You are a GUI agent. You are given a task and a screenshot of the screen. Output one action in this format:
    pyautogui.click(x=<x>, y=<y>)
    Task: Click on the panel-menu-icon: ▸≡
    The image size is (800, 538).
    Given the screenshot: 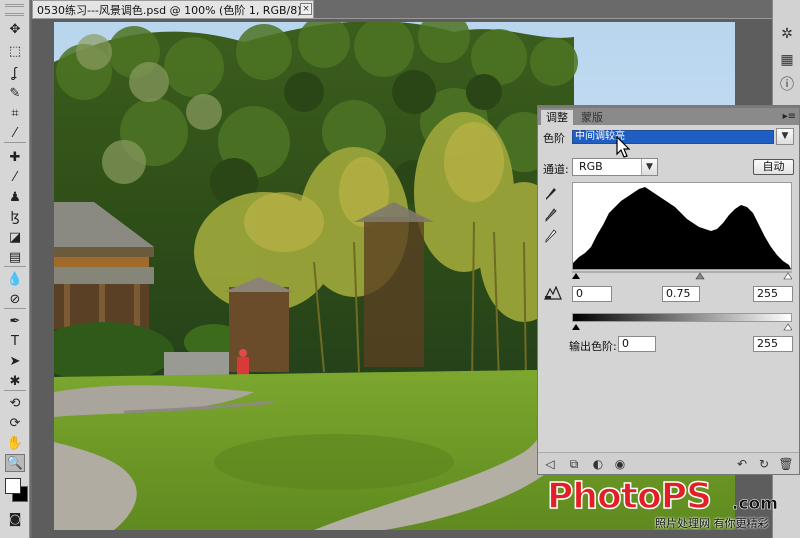 What is the action you would take?
    pyautogui.click(x=789, y=116)
    